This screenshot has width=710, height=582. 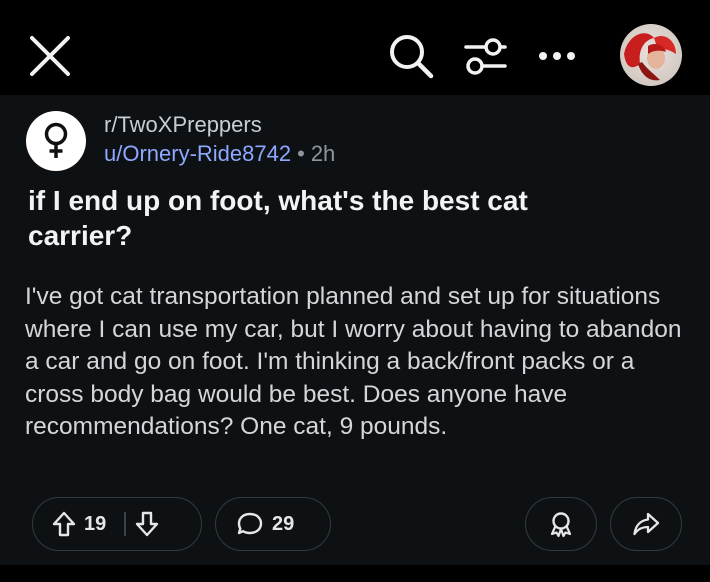 I want to click on downvote-button, so click(x=147, y=524).